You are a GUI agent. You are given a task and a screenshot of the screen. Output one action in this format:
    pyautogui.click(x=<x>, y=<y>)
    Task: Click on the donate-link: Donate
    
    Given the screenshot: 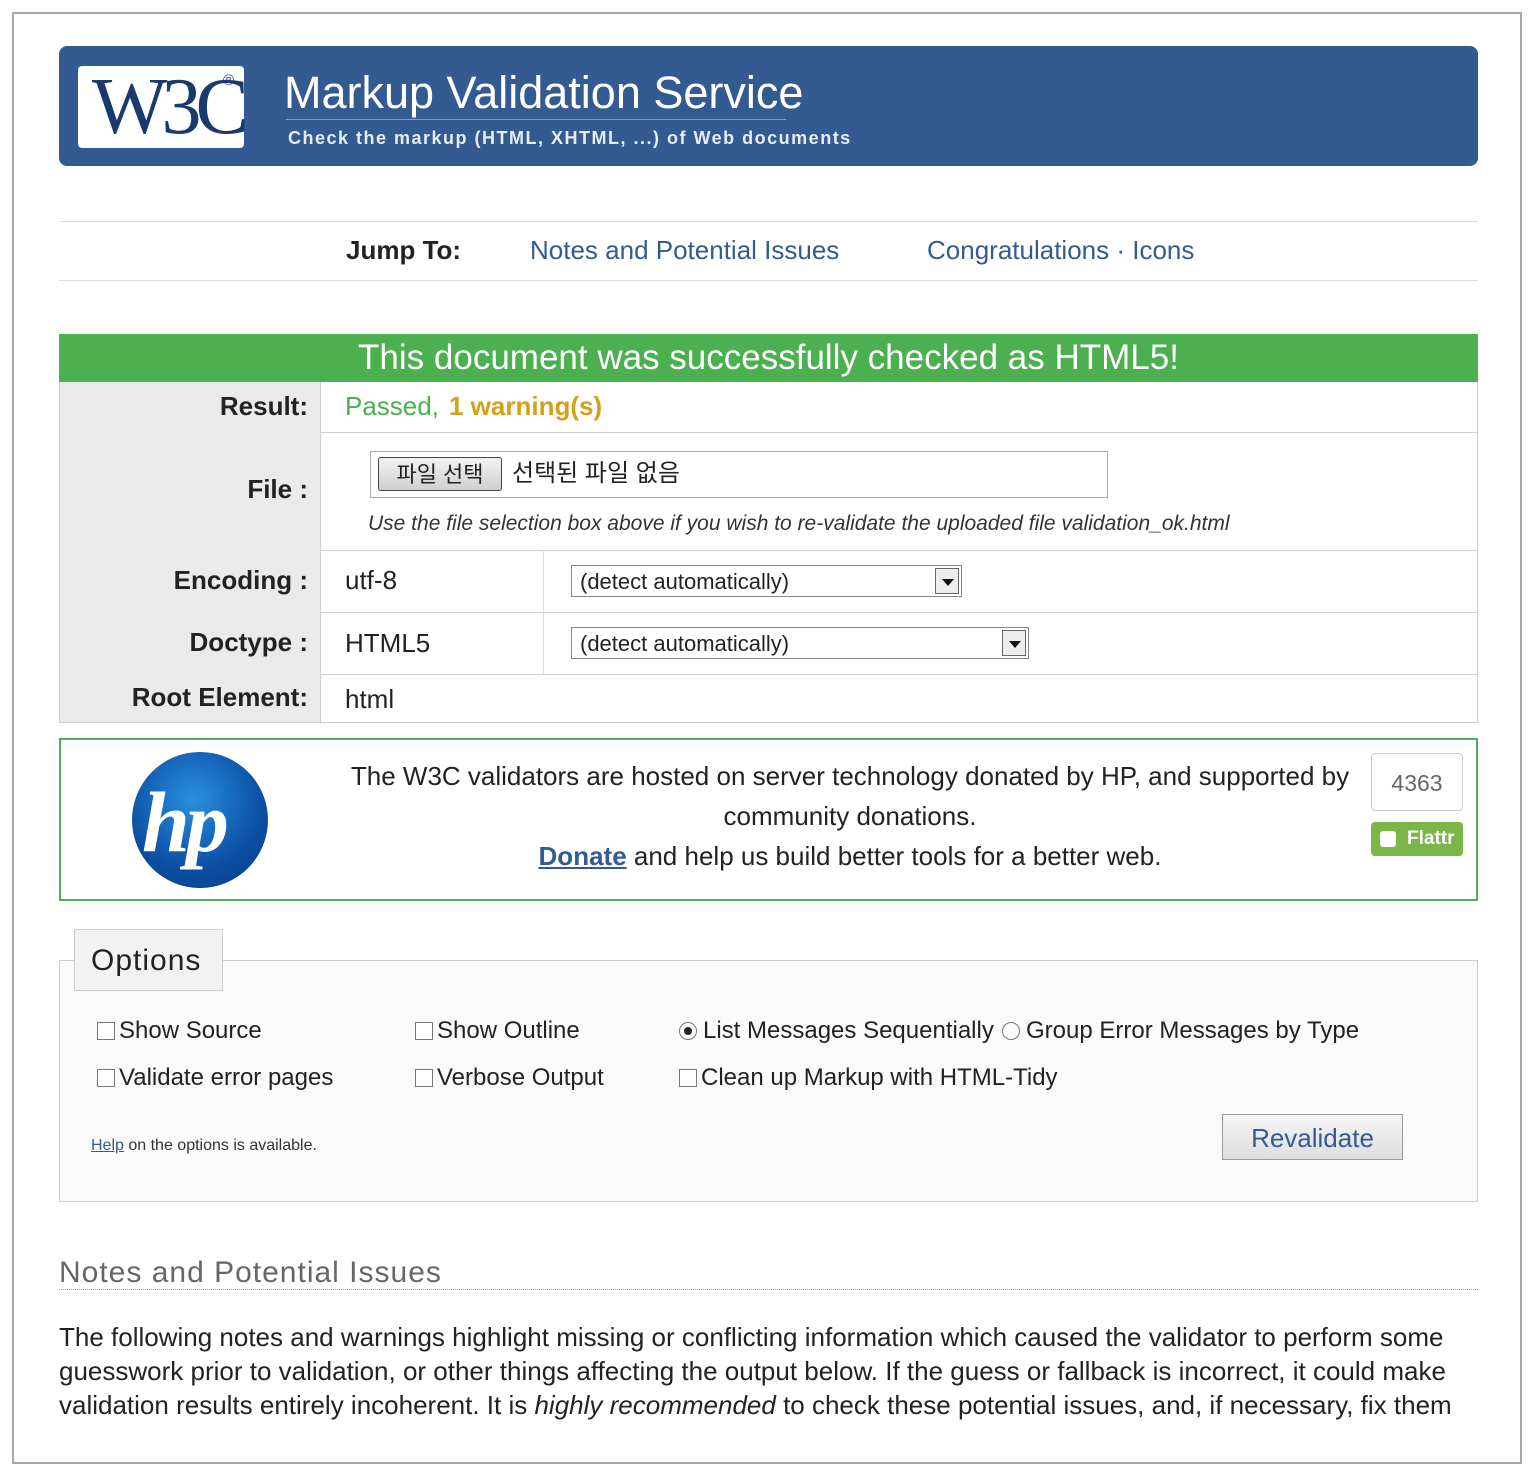 What is the action you would take?
    pyautogui.click(x=583, y=856)
    